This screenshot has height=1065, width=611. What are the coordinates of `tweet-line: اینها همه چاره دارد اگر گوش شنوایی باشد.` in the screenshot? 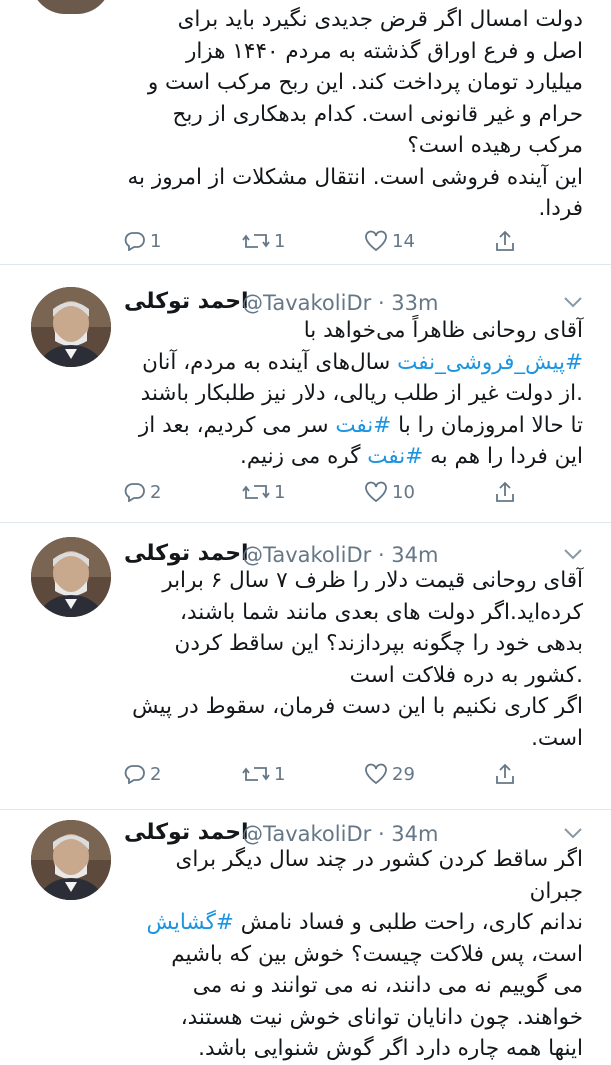 It's located at (390, 1048).